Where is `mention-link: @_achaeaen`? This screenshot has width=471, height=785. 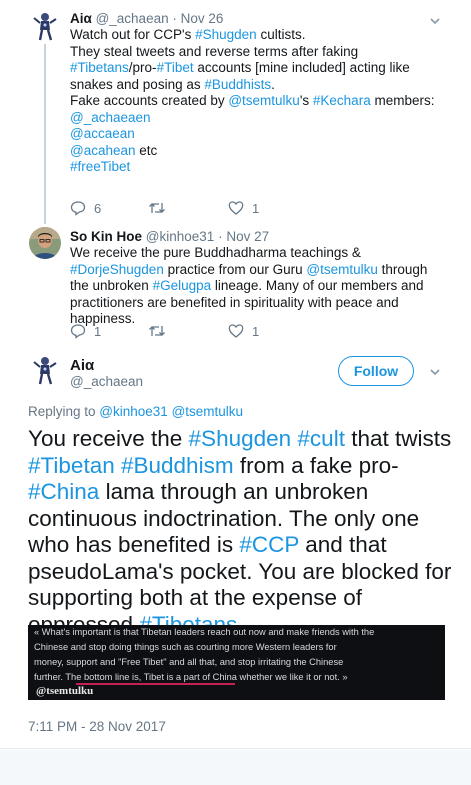 mention-link: @_achaeaen is located at coordinates (110, 117).